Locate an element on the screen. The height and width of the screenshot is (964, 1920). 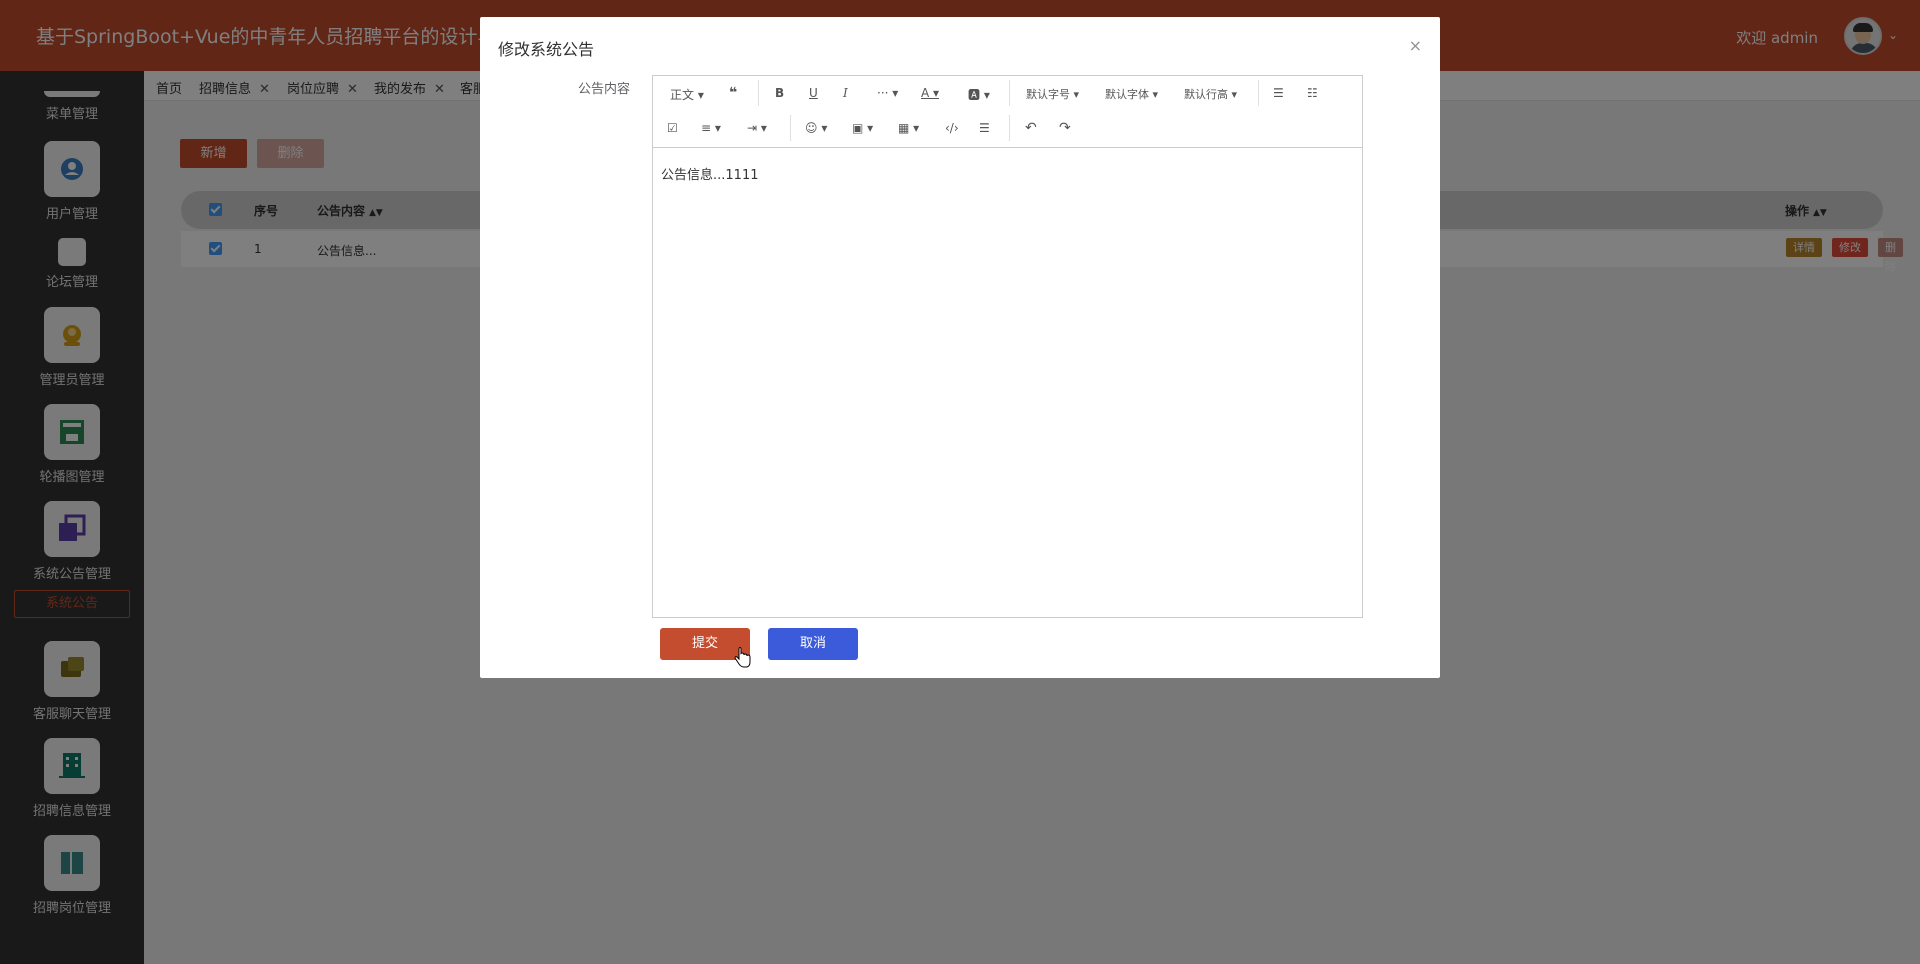
underline-icon: U is located at coordinates (813, 93).